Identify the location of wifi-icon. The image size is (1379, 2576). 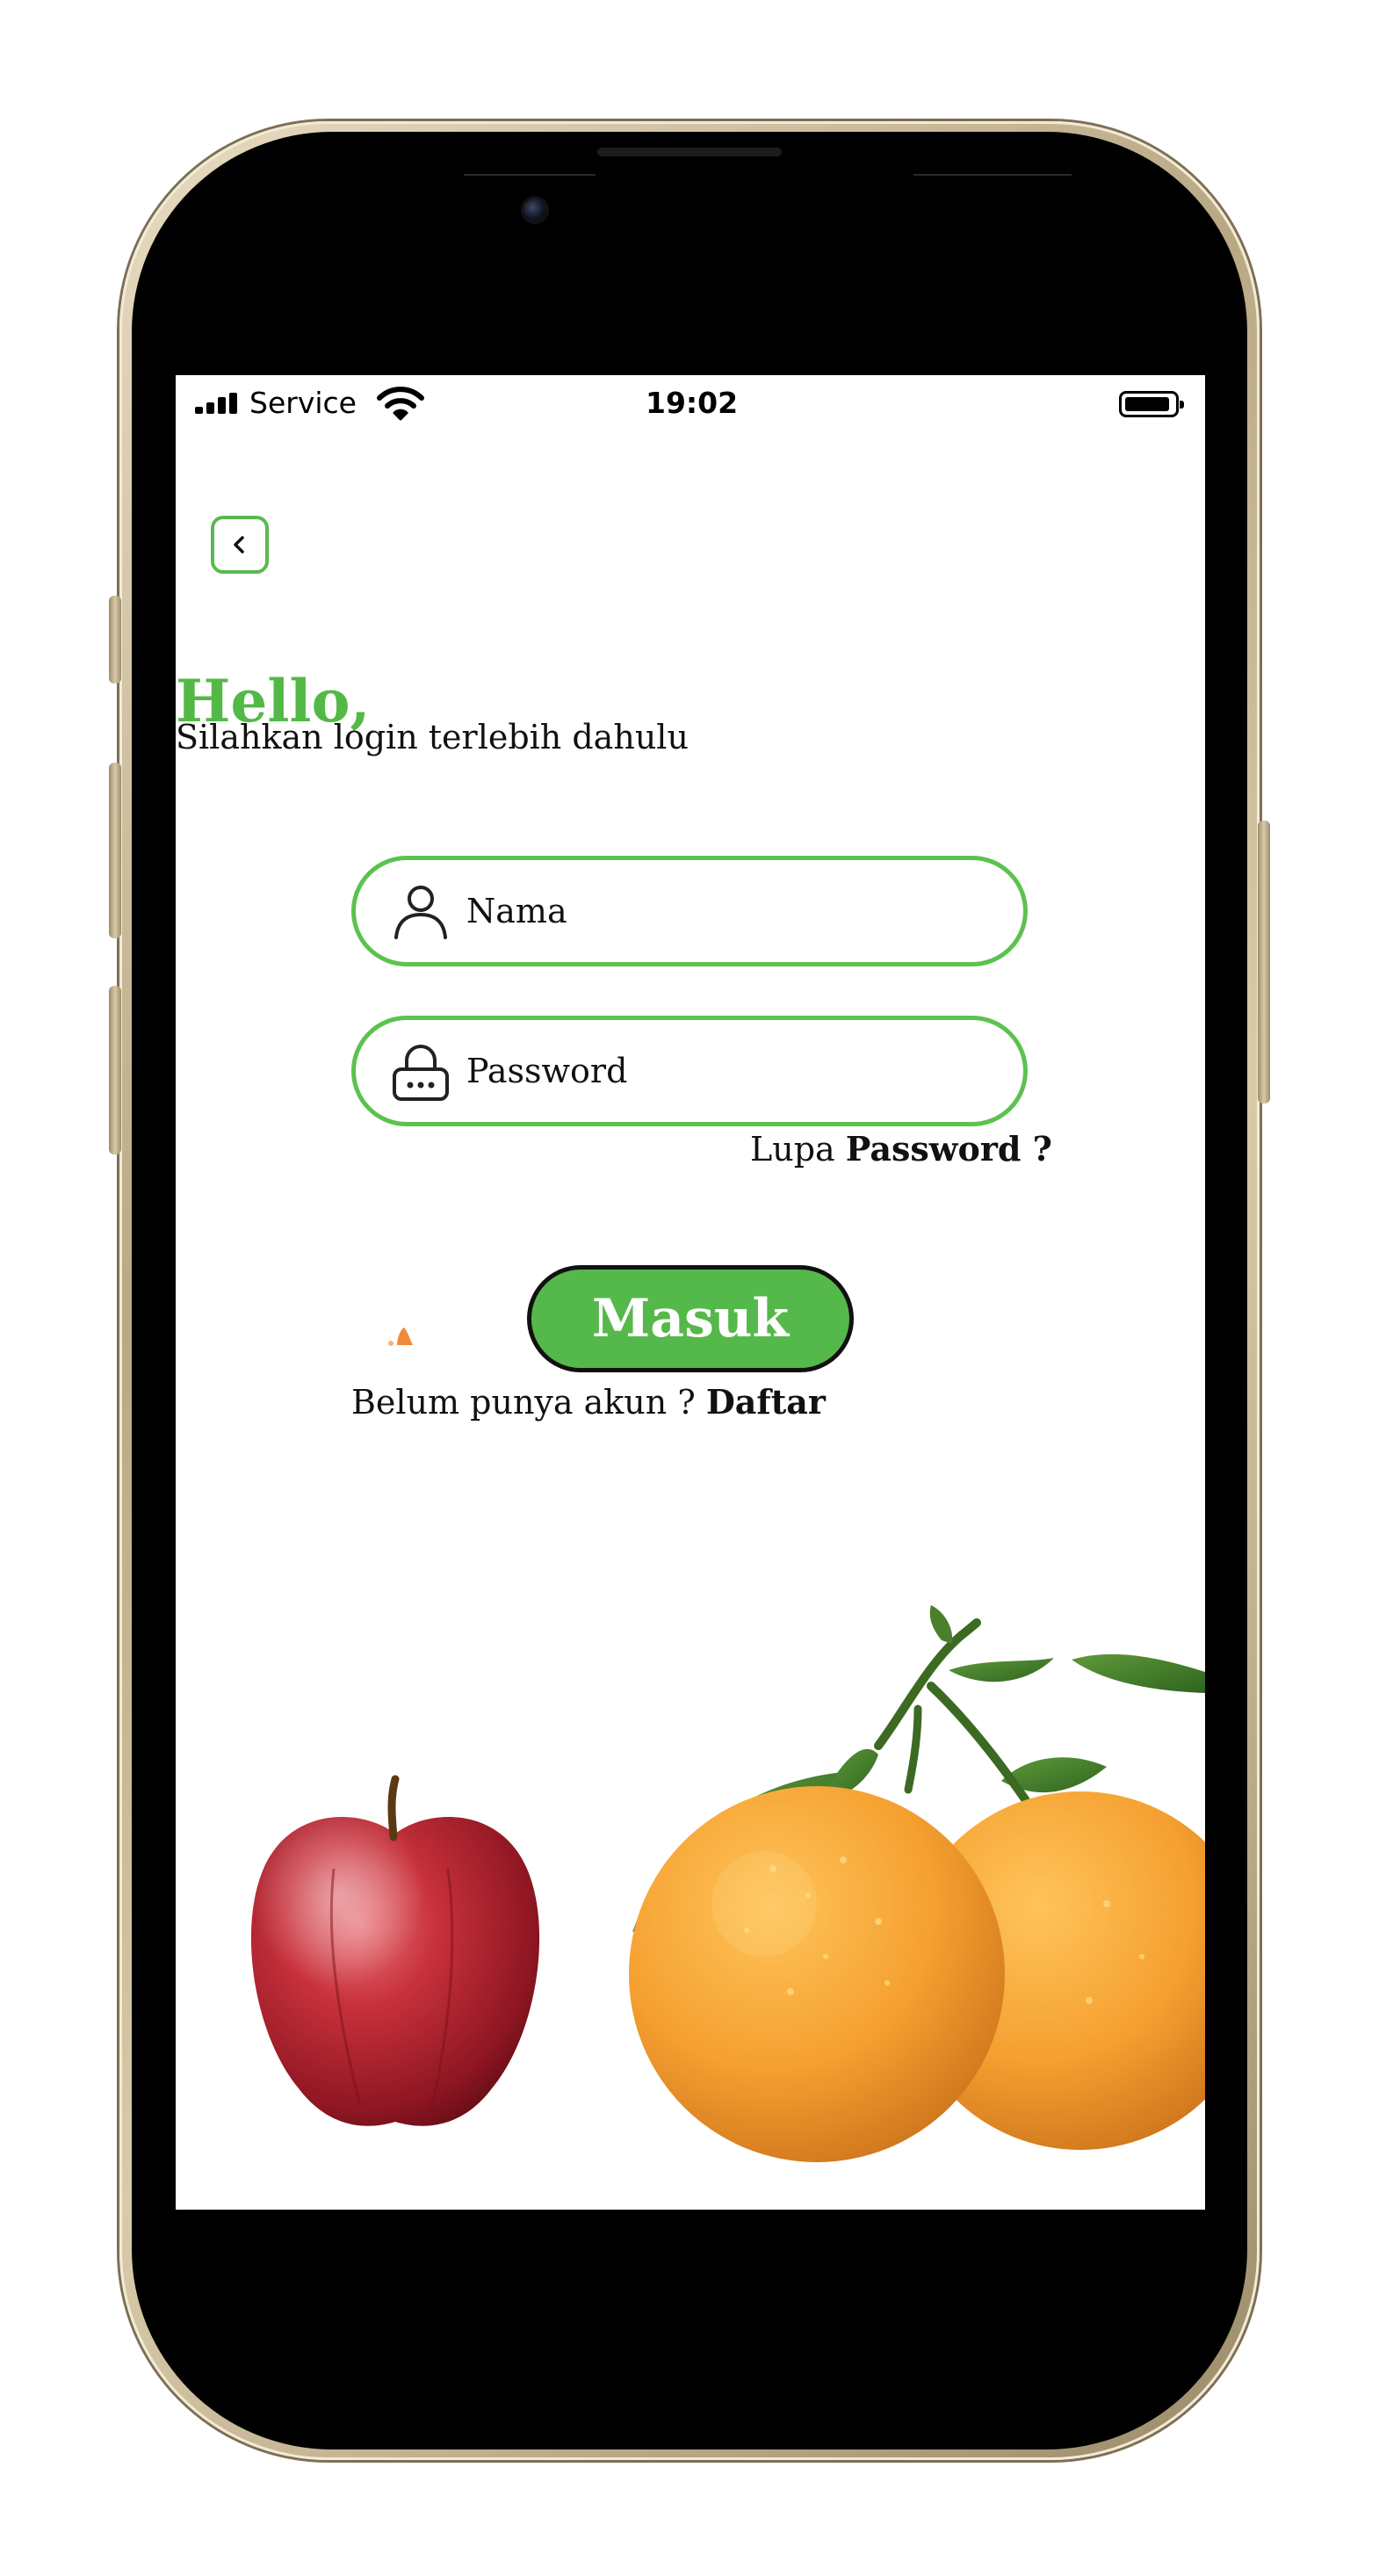
(400, 404).